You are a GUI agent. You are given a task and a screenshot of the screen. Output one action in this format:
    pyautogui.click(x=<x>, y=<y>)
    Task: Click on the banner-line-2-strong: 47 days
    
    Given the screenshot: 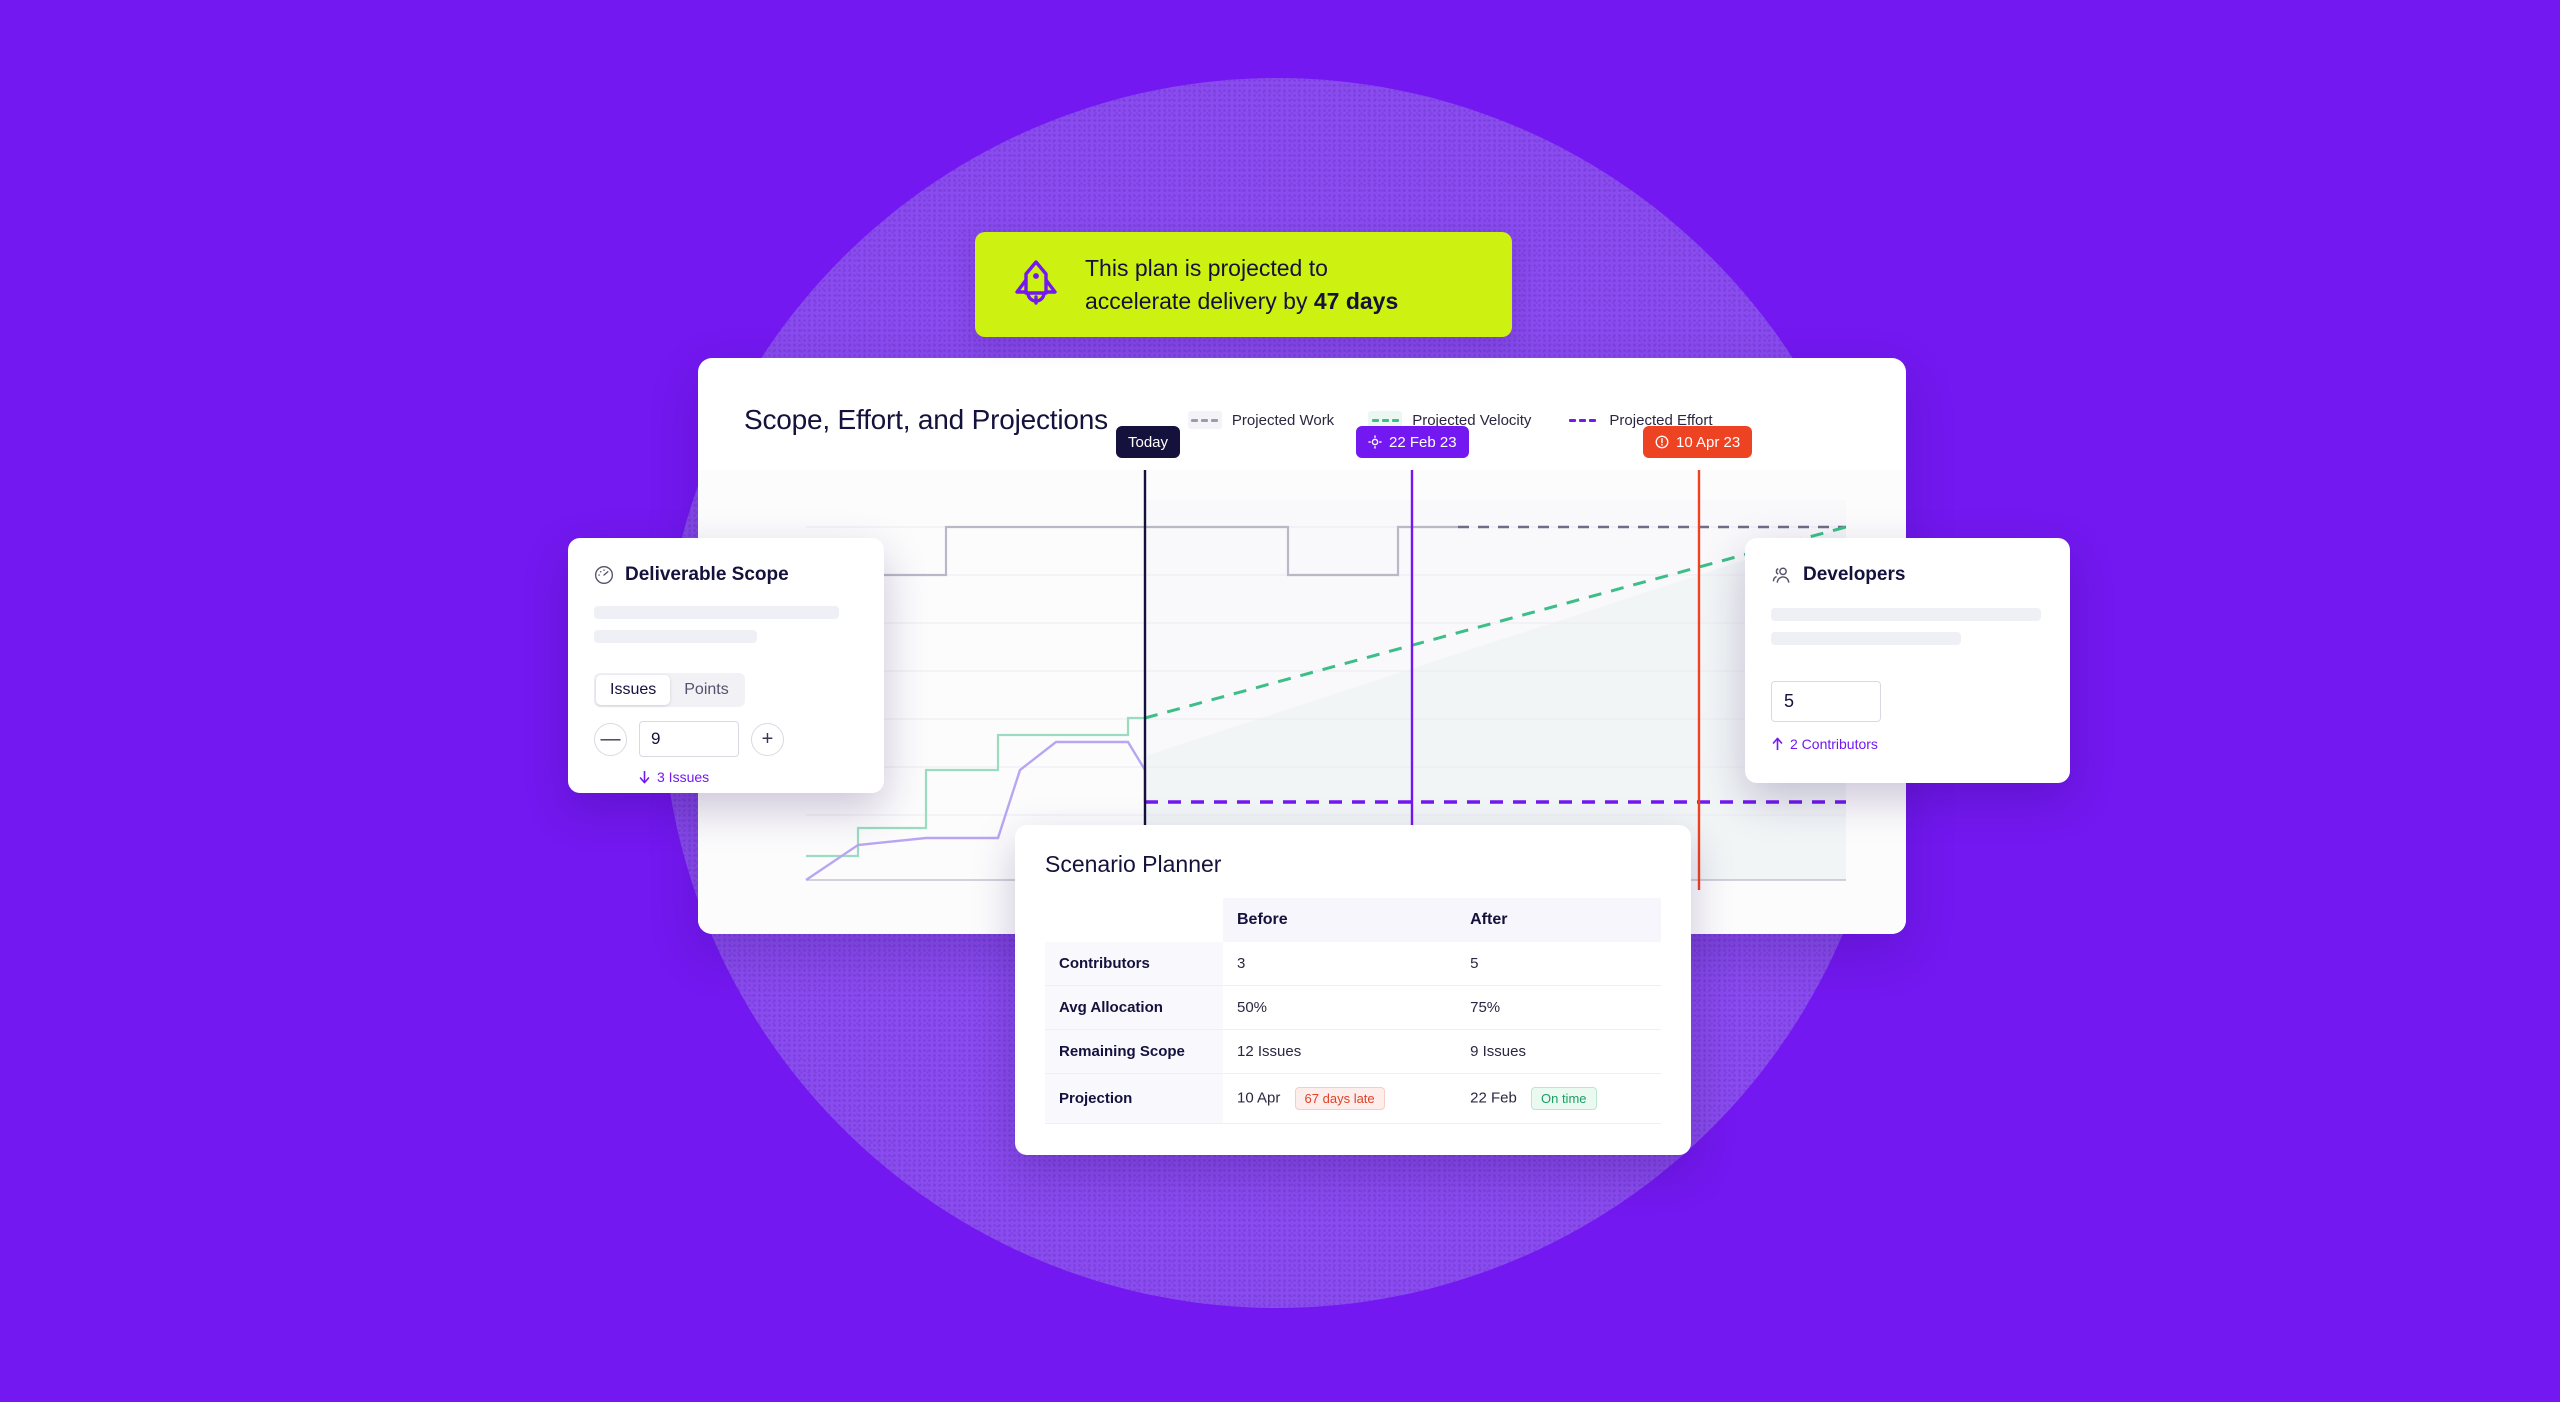 What is the action you would take?
    pyautogui.click(x=1356, y=300)
    